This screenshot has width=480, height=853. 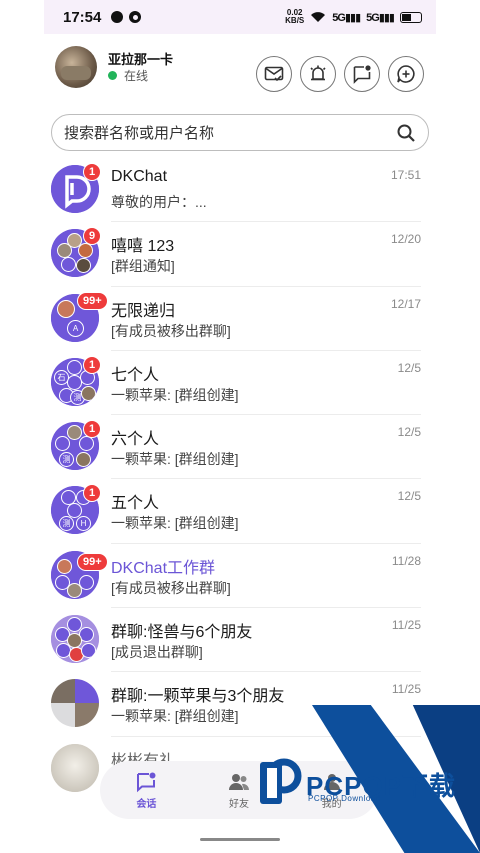 I want to click on conversation-time: 11/28, so click(x=406, y=560).